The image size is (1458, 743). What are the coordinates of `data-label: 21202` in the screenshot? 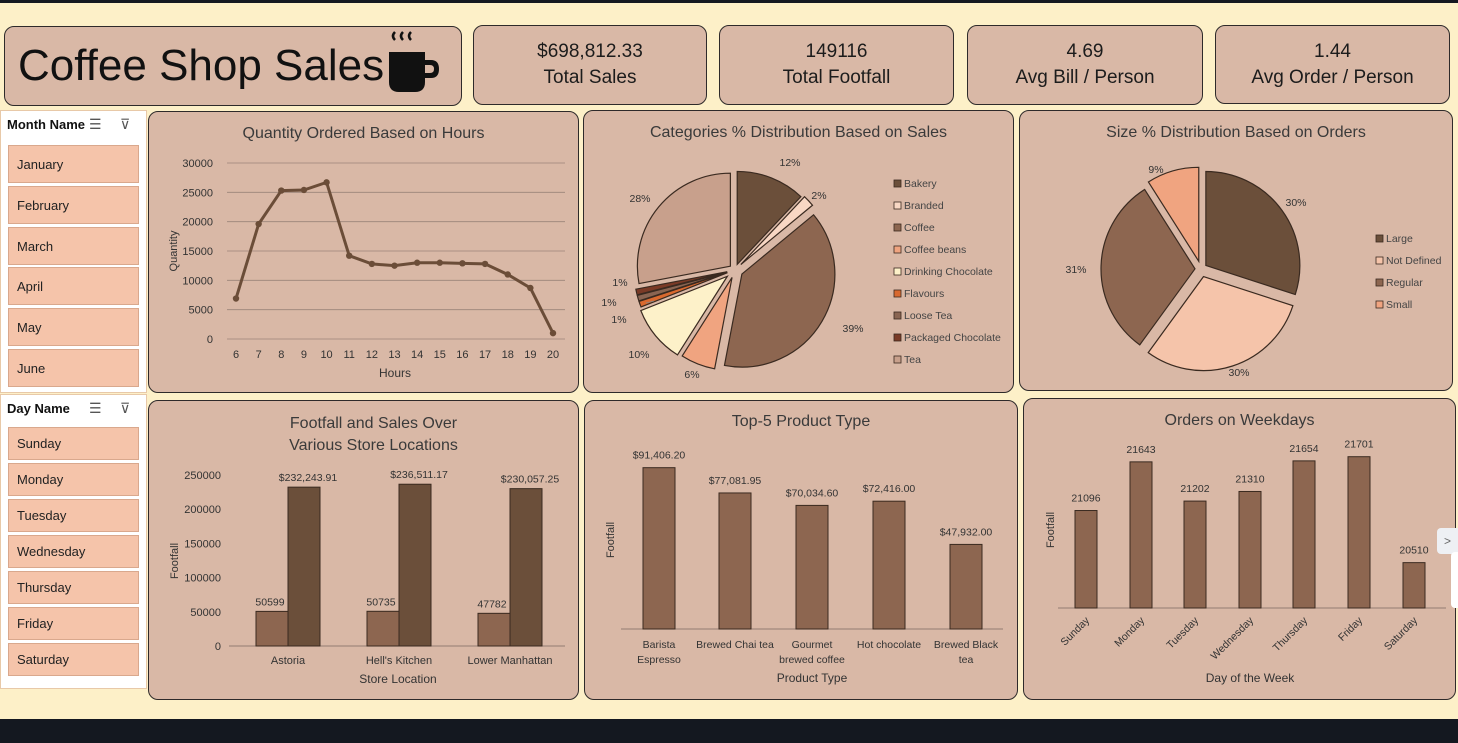 It's located at (1194, 489).